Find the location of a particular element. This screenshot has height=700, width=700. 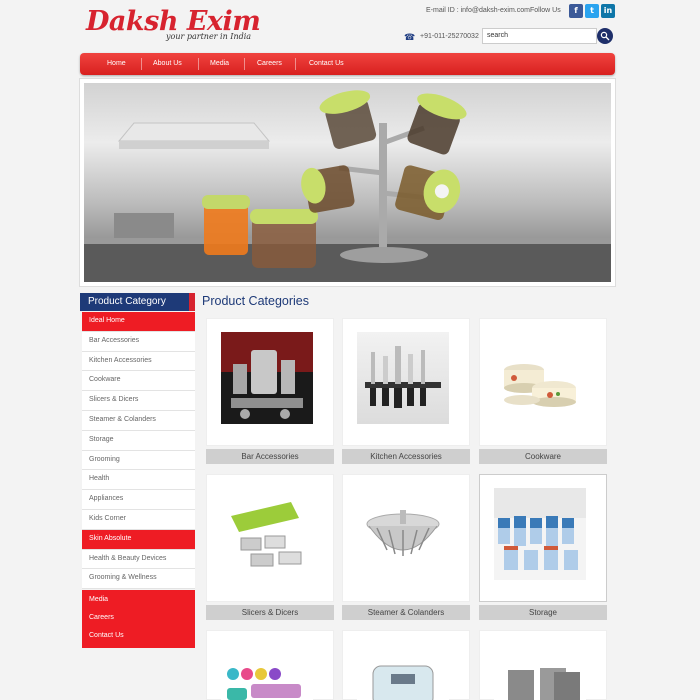

card-label-slicers-dicers: Slicers & Dicers is located at coordinates (270, 612).